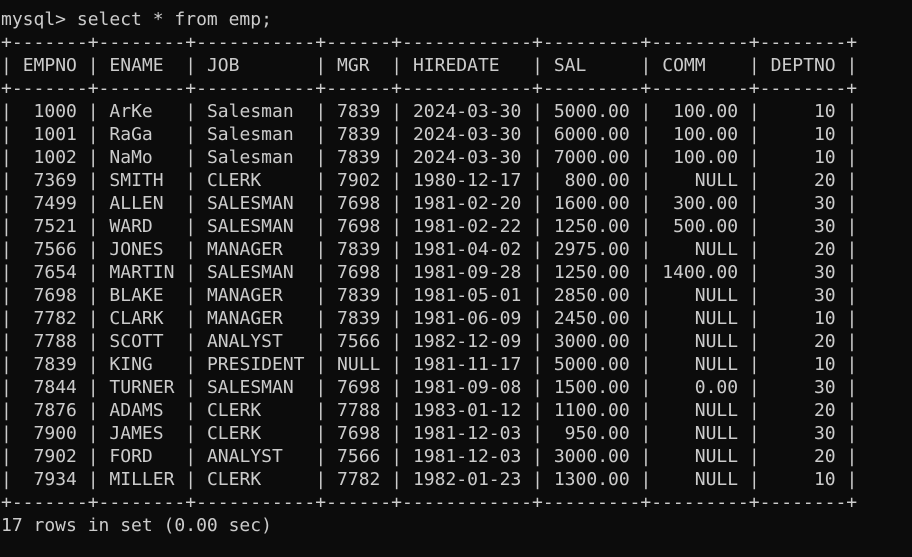  Describe the element at coordinates (49, 387) in the screenshot. I see `cell-empno: 7844` at that location.